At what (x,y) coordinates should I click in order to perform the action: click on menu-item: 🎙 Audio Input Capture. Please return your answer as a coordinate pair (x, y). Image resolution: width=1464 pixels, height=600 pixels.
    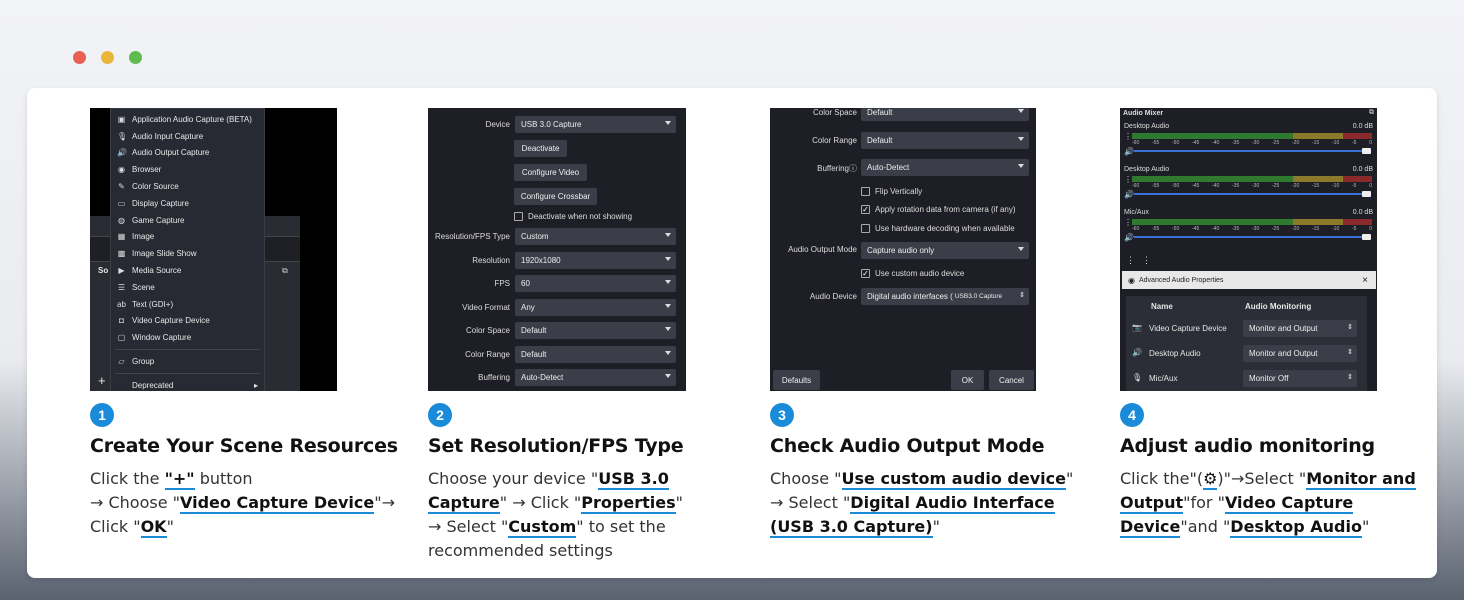
    Looking at the image, I should click on (187, 136).